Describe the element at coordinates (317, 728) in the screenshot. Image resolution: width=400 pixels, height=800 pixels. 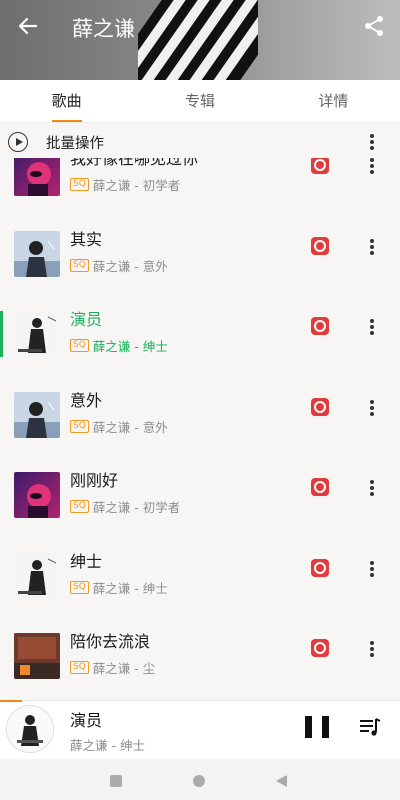
I see `pause-button` at that location.